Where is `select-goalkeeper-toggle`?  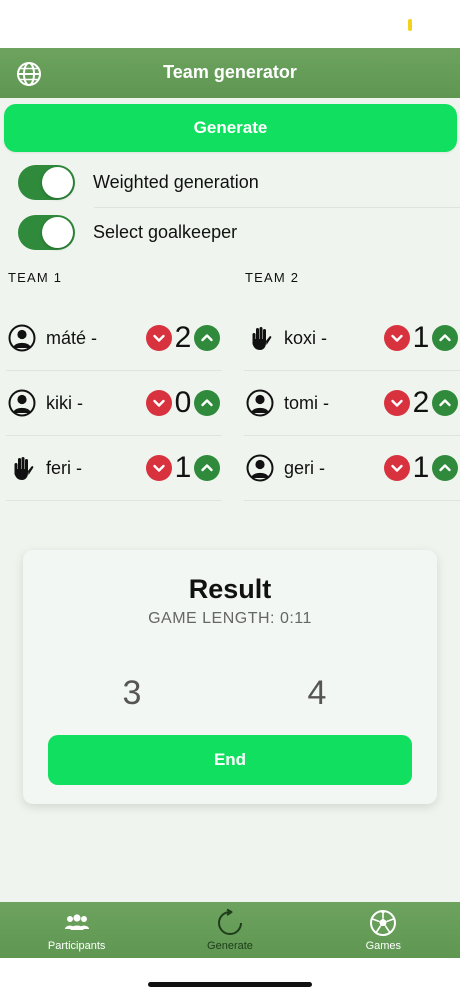
select-goalkeeper-toggle is located at coordinates (46, 232).